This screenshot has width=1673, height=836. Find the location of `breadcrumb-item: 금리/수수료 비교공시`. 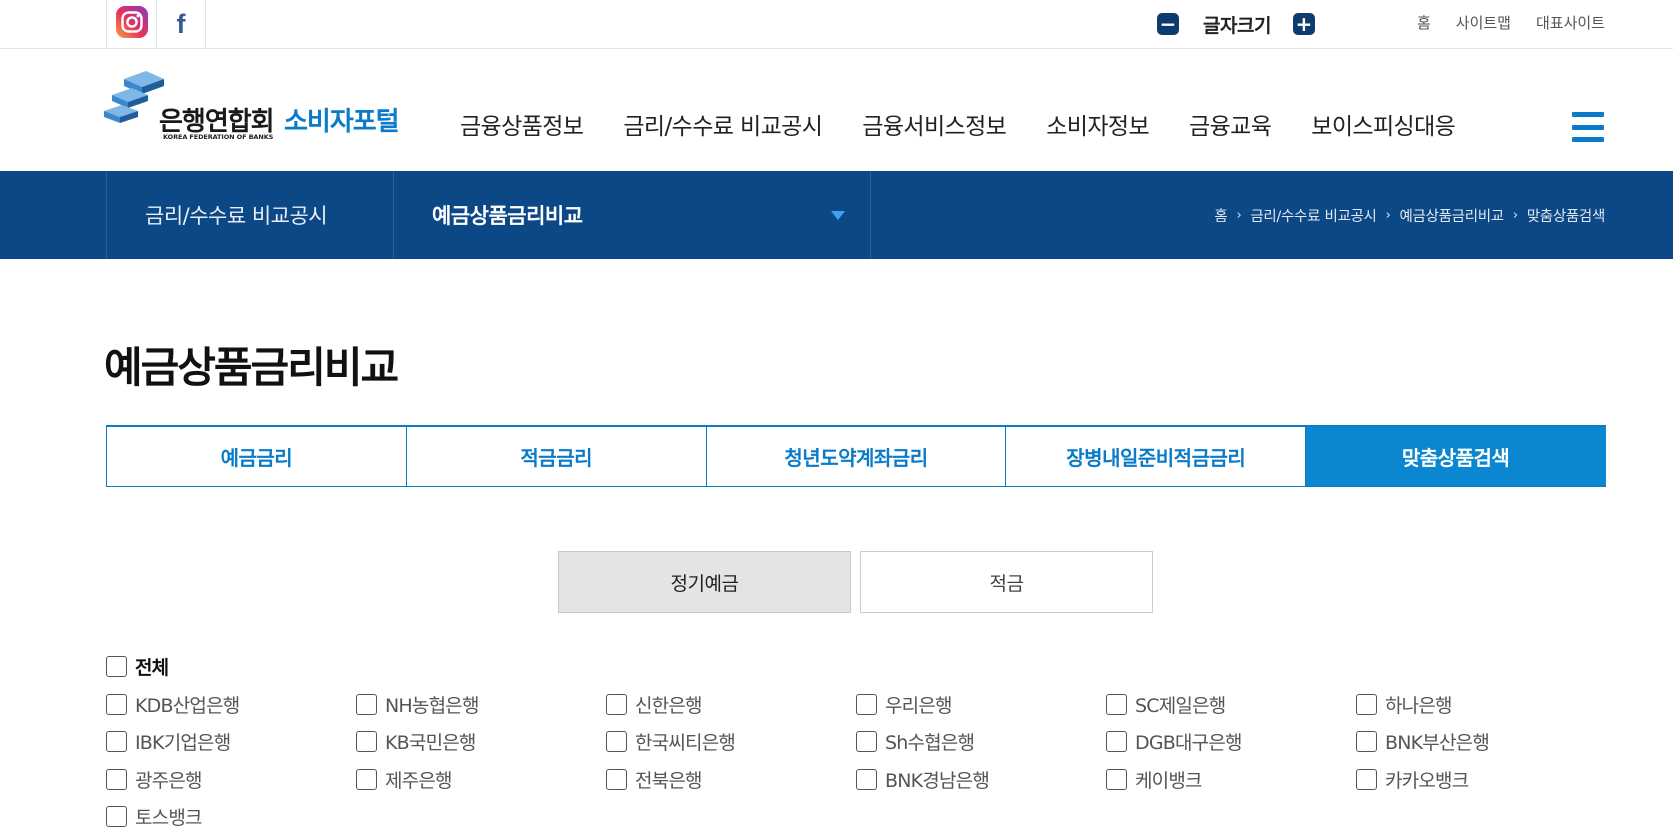

breadcrumb-item: 금리/수수료 비교공시 is located at coordinates (1313, 215).